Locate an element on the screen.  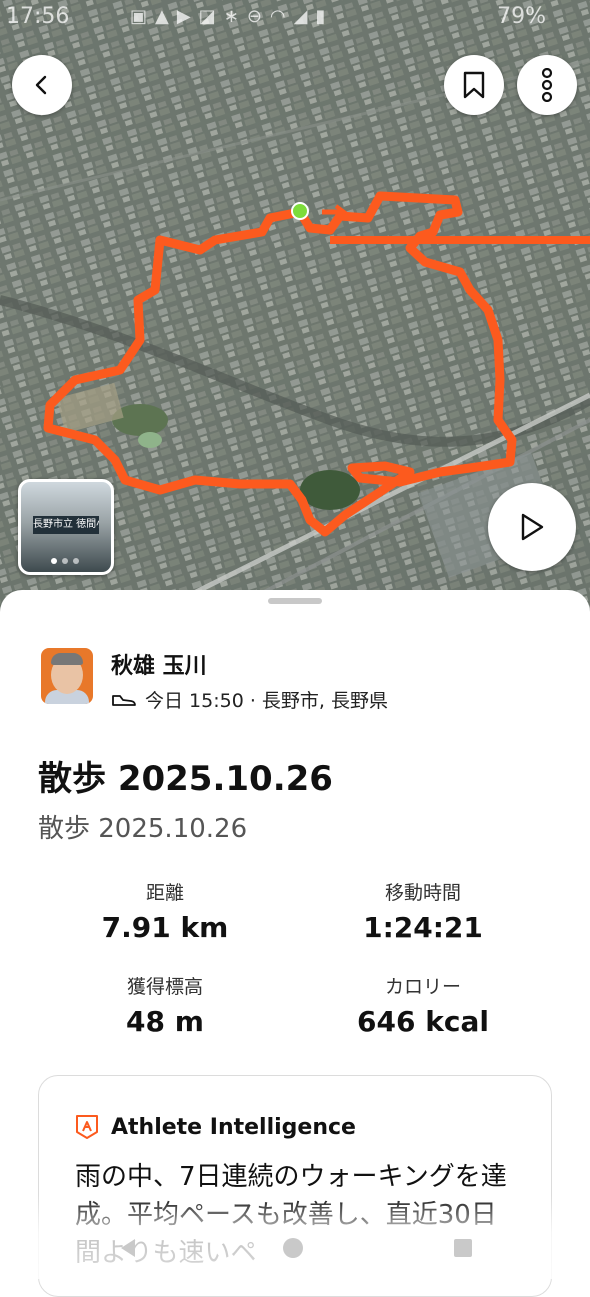
status-time: 17:56 is located at coordinates (38, 16).